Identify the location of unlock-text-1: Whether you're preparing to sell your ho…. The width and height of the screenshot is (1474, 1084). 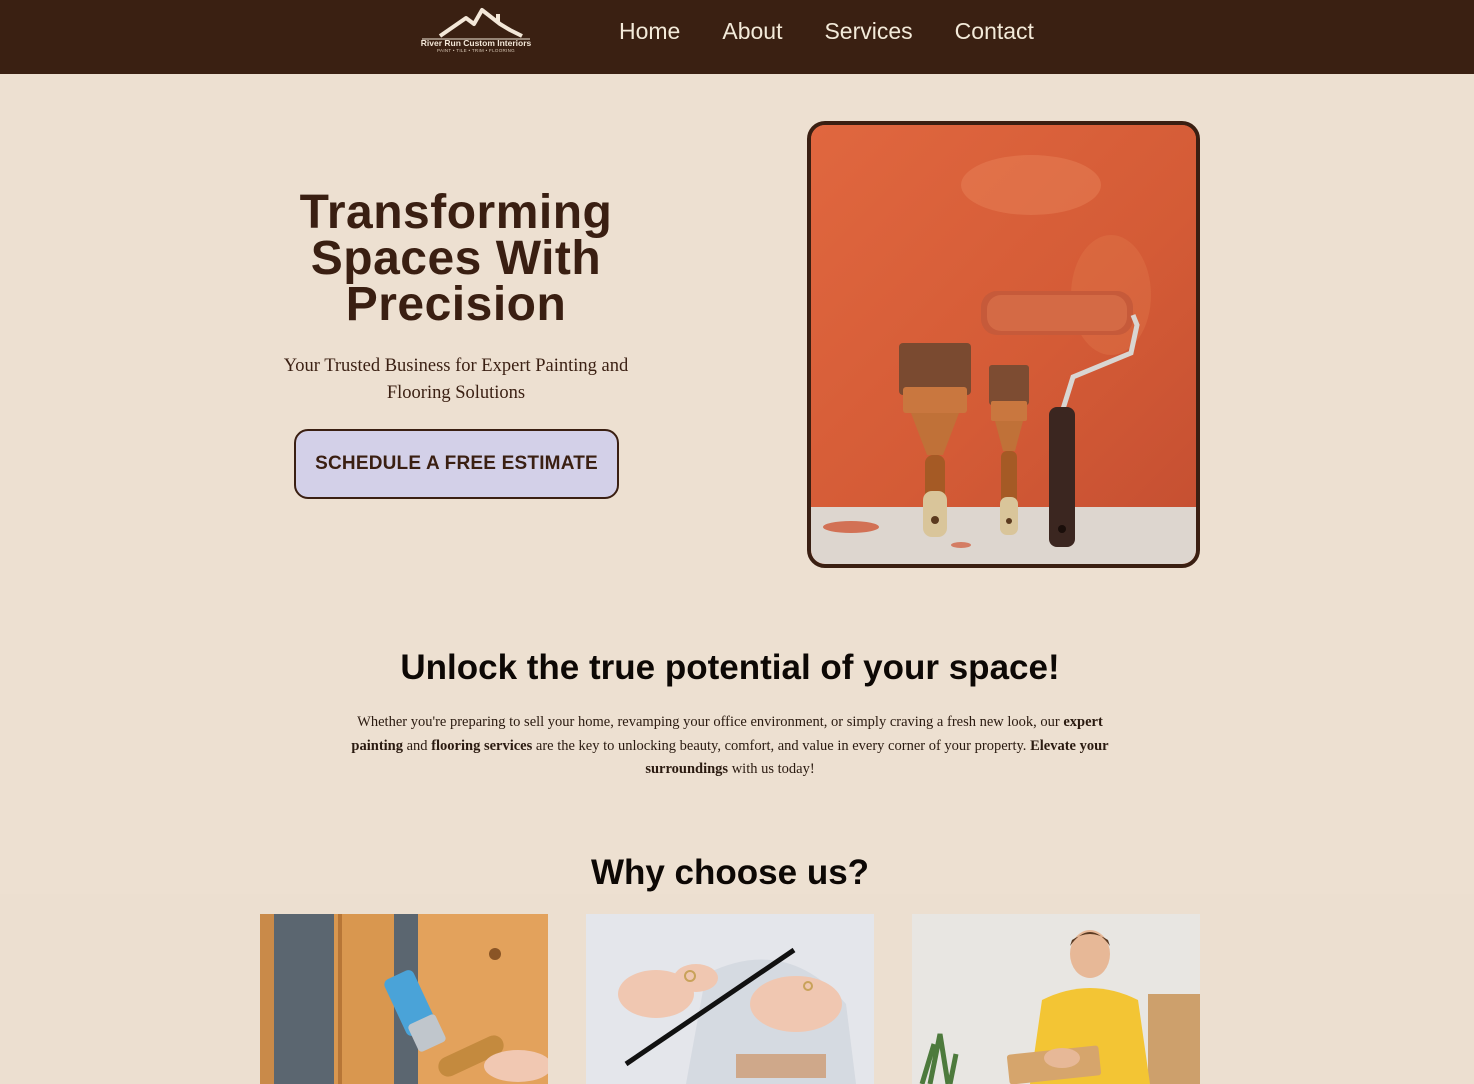
(708, 722).